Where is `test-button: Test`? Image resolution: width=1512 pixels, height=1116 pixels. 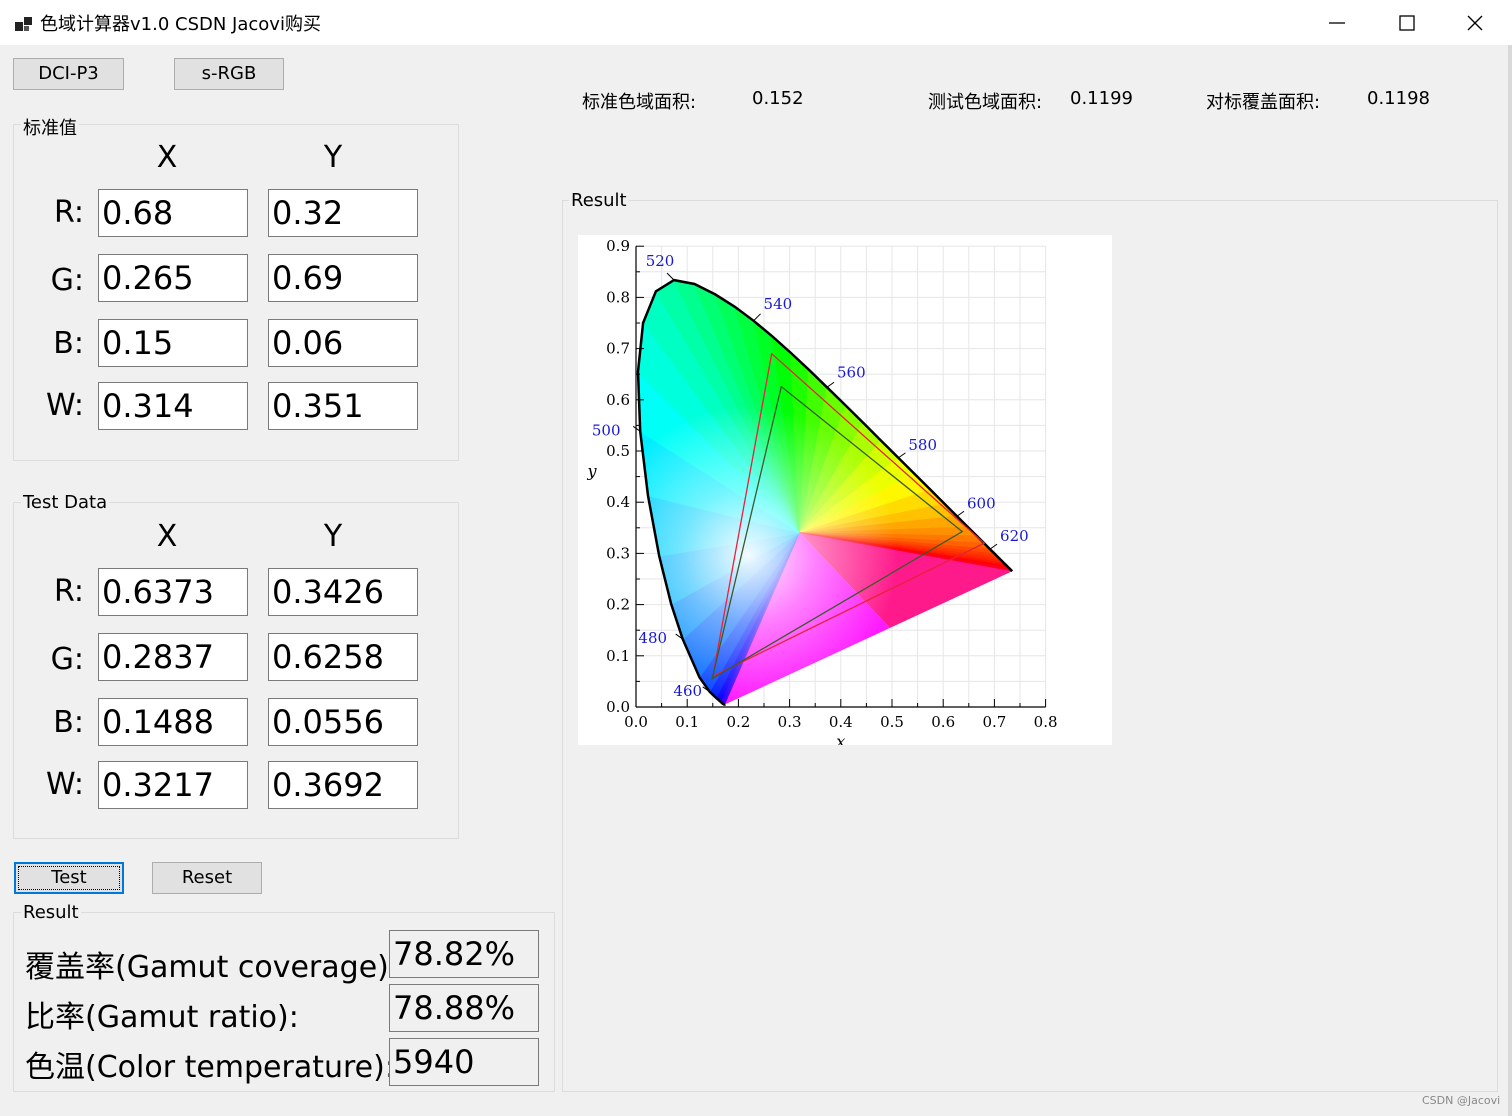
test-button: Test is located at coordinates (69, 878).